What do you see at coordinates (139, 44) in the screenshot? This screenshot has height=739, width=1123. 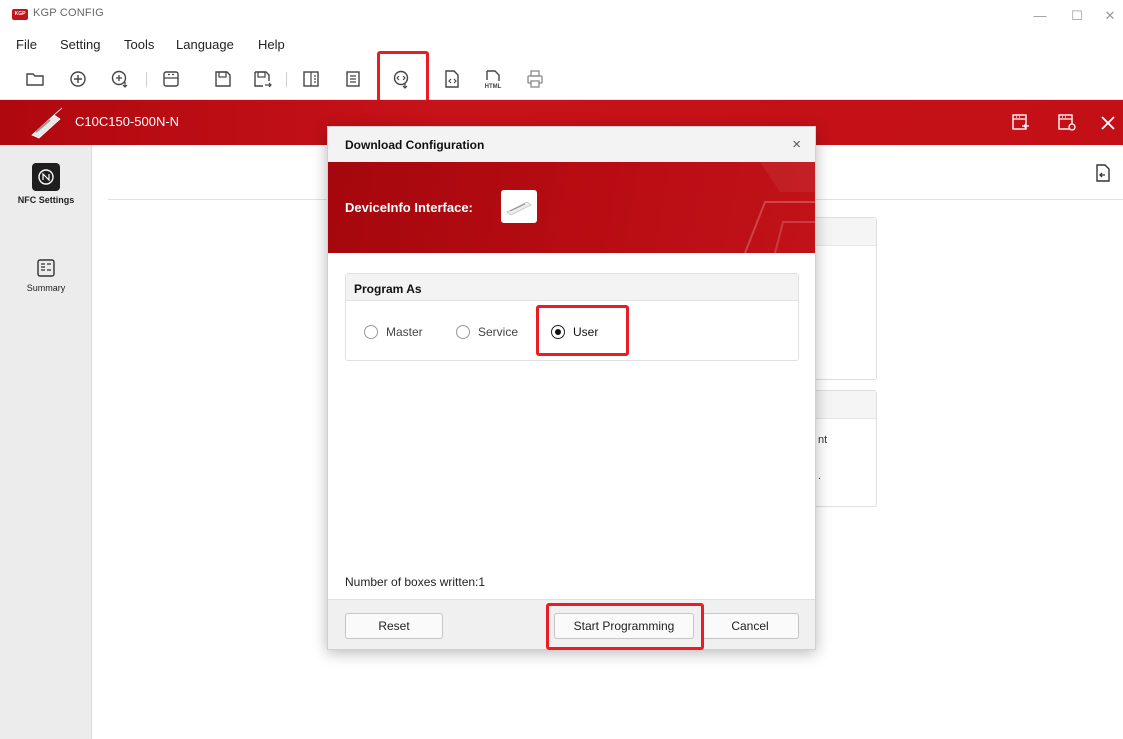 I see `menu-tools: Tools` at bounding box center [139, 44].